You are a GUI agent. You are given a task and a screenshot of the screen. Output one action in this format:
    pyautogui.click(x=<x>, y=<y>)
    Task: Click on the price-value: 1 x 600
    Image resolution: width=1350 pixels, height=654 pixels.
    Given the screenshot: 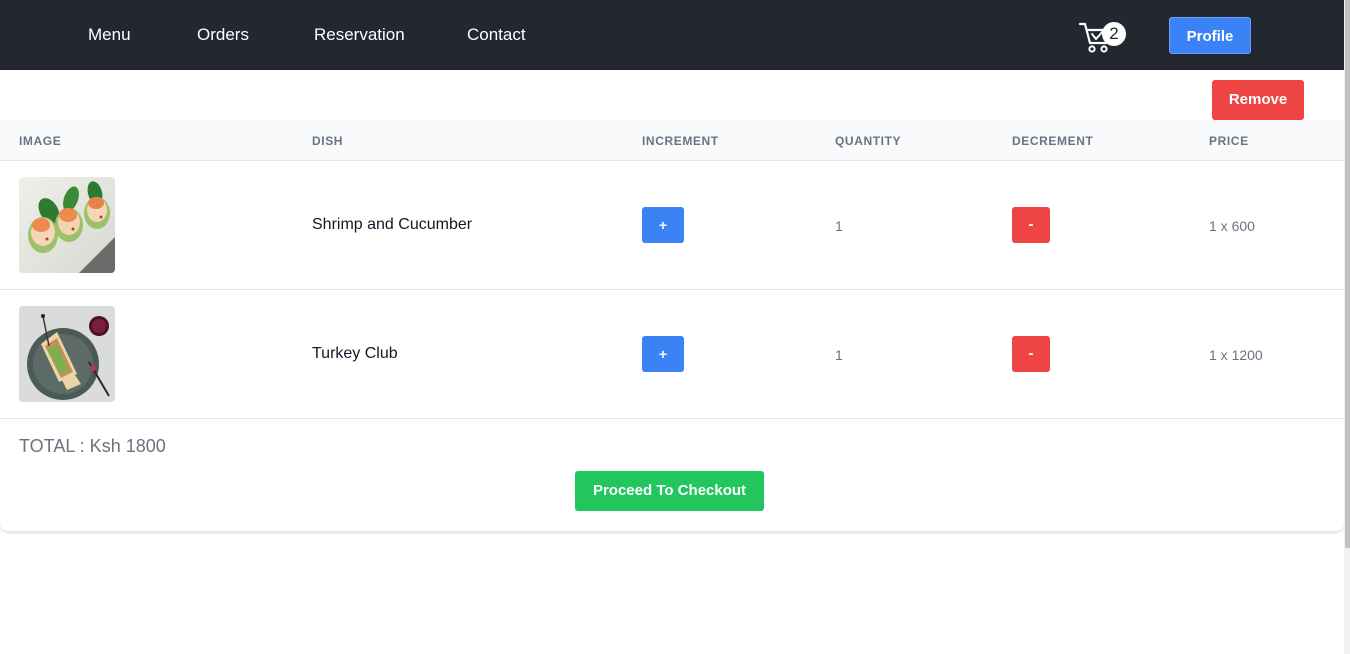 What is the action you would take?
    pyautogui.click(x=1232, y=226)
    